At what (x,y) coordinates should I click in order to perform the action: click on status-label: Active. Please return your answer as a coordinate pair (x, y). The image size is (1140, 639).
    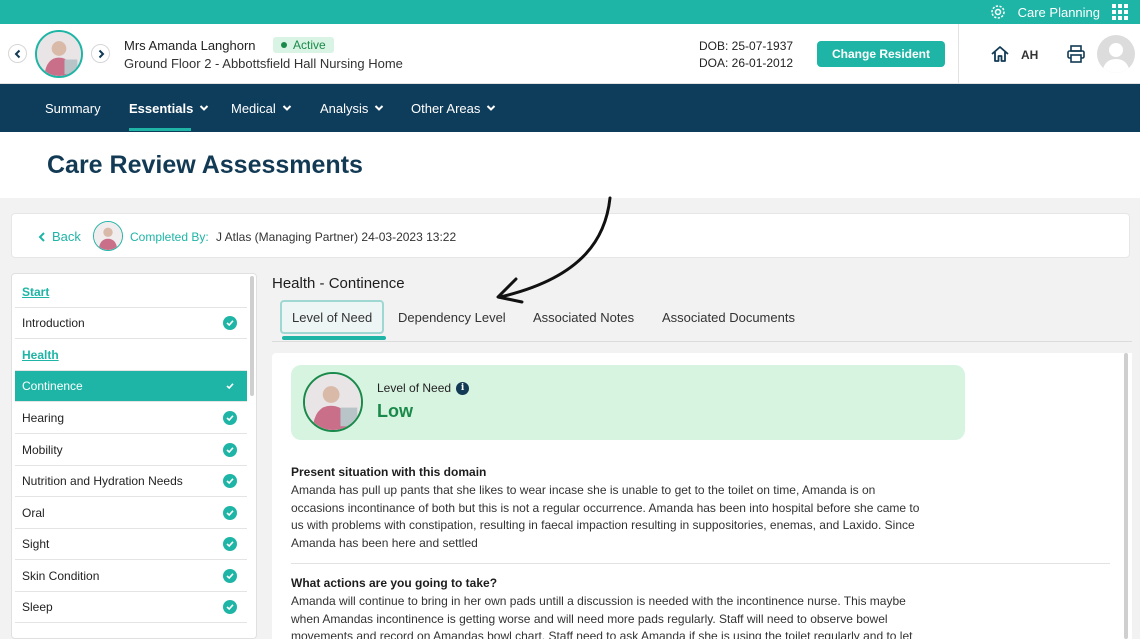
    Looking at the image, I should click on (309, 45).